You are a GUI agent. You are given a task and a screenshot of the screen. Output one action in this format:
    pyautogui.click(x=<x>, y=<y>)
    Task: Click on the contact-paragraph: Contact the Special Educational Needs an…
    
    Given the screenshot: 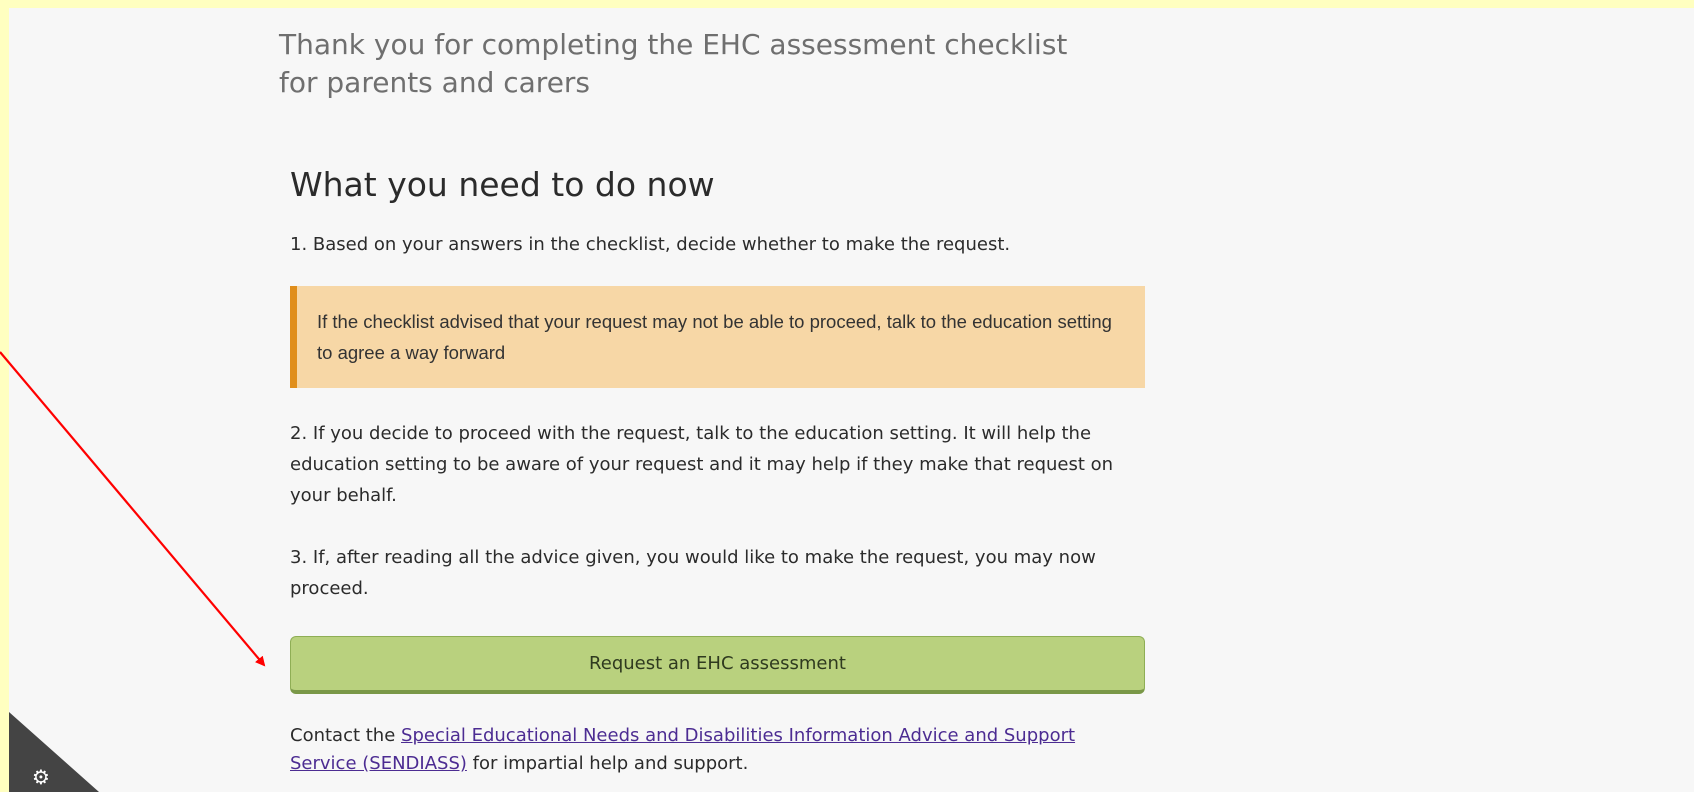 What is the action you would take?
    pyautogui.click(x=717, y=750)
    